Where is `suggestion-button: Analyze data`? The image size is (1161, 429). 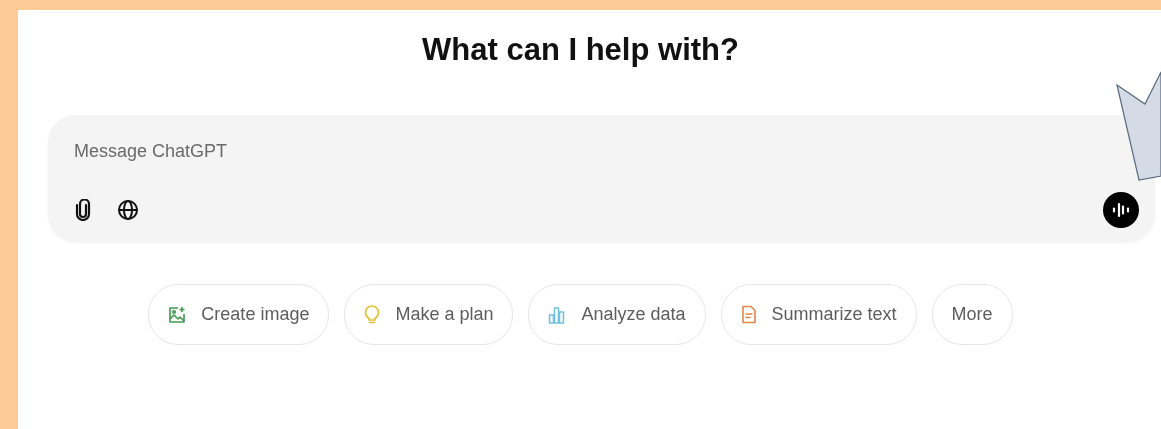
suggestion-button: Analyze data is located at coordinates (617, 314).